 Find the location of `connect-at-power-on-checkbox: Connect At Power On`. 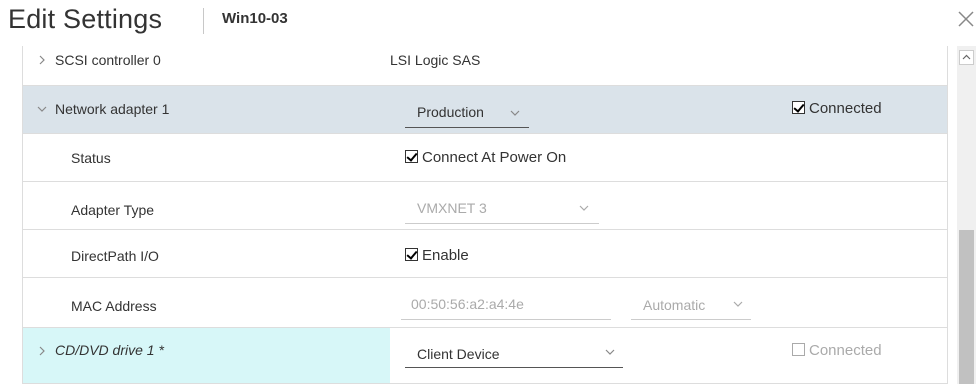

connect-at-power-on-checkbox: Connect At Power On is located at coordinates (485, 157).